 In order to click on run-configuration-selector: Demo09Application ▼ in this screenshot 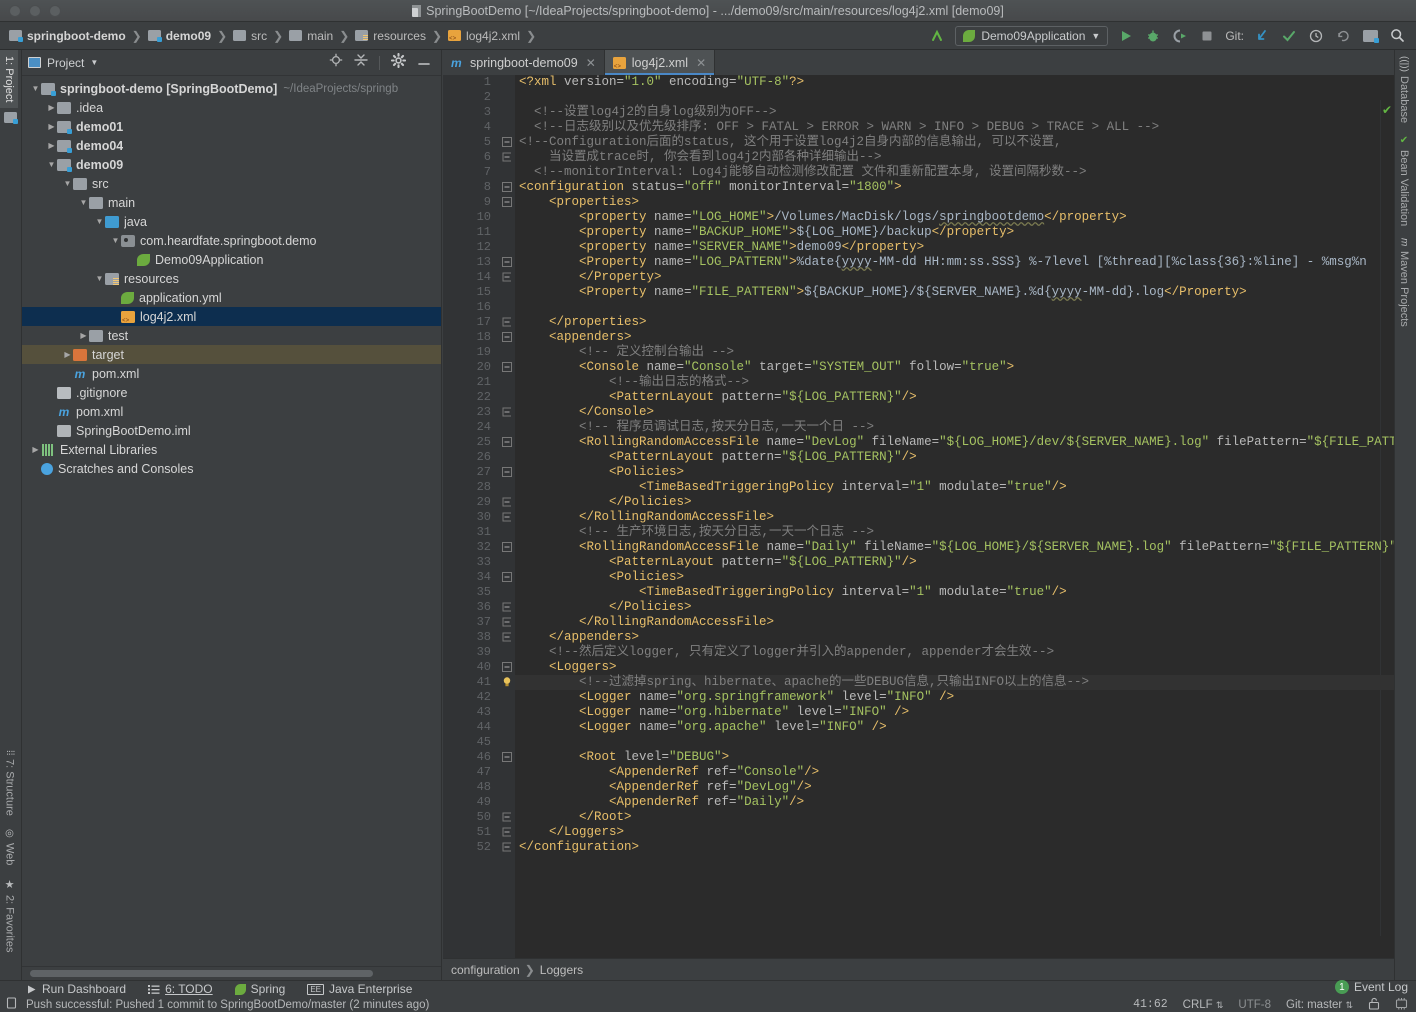, I will do `click(1032, 35)`.